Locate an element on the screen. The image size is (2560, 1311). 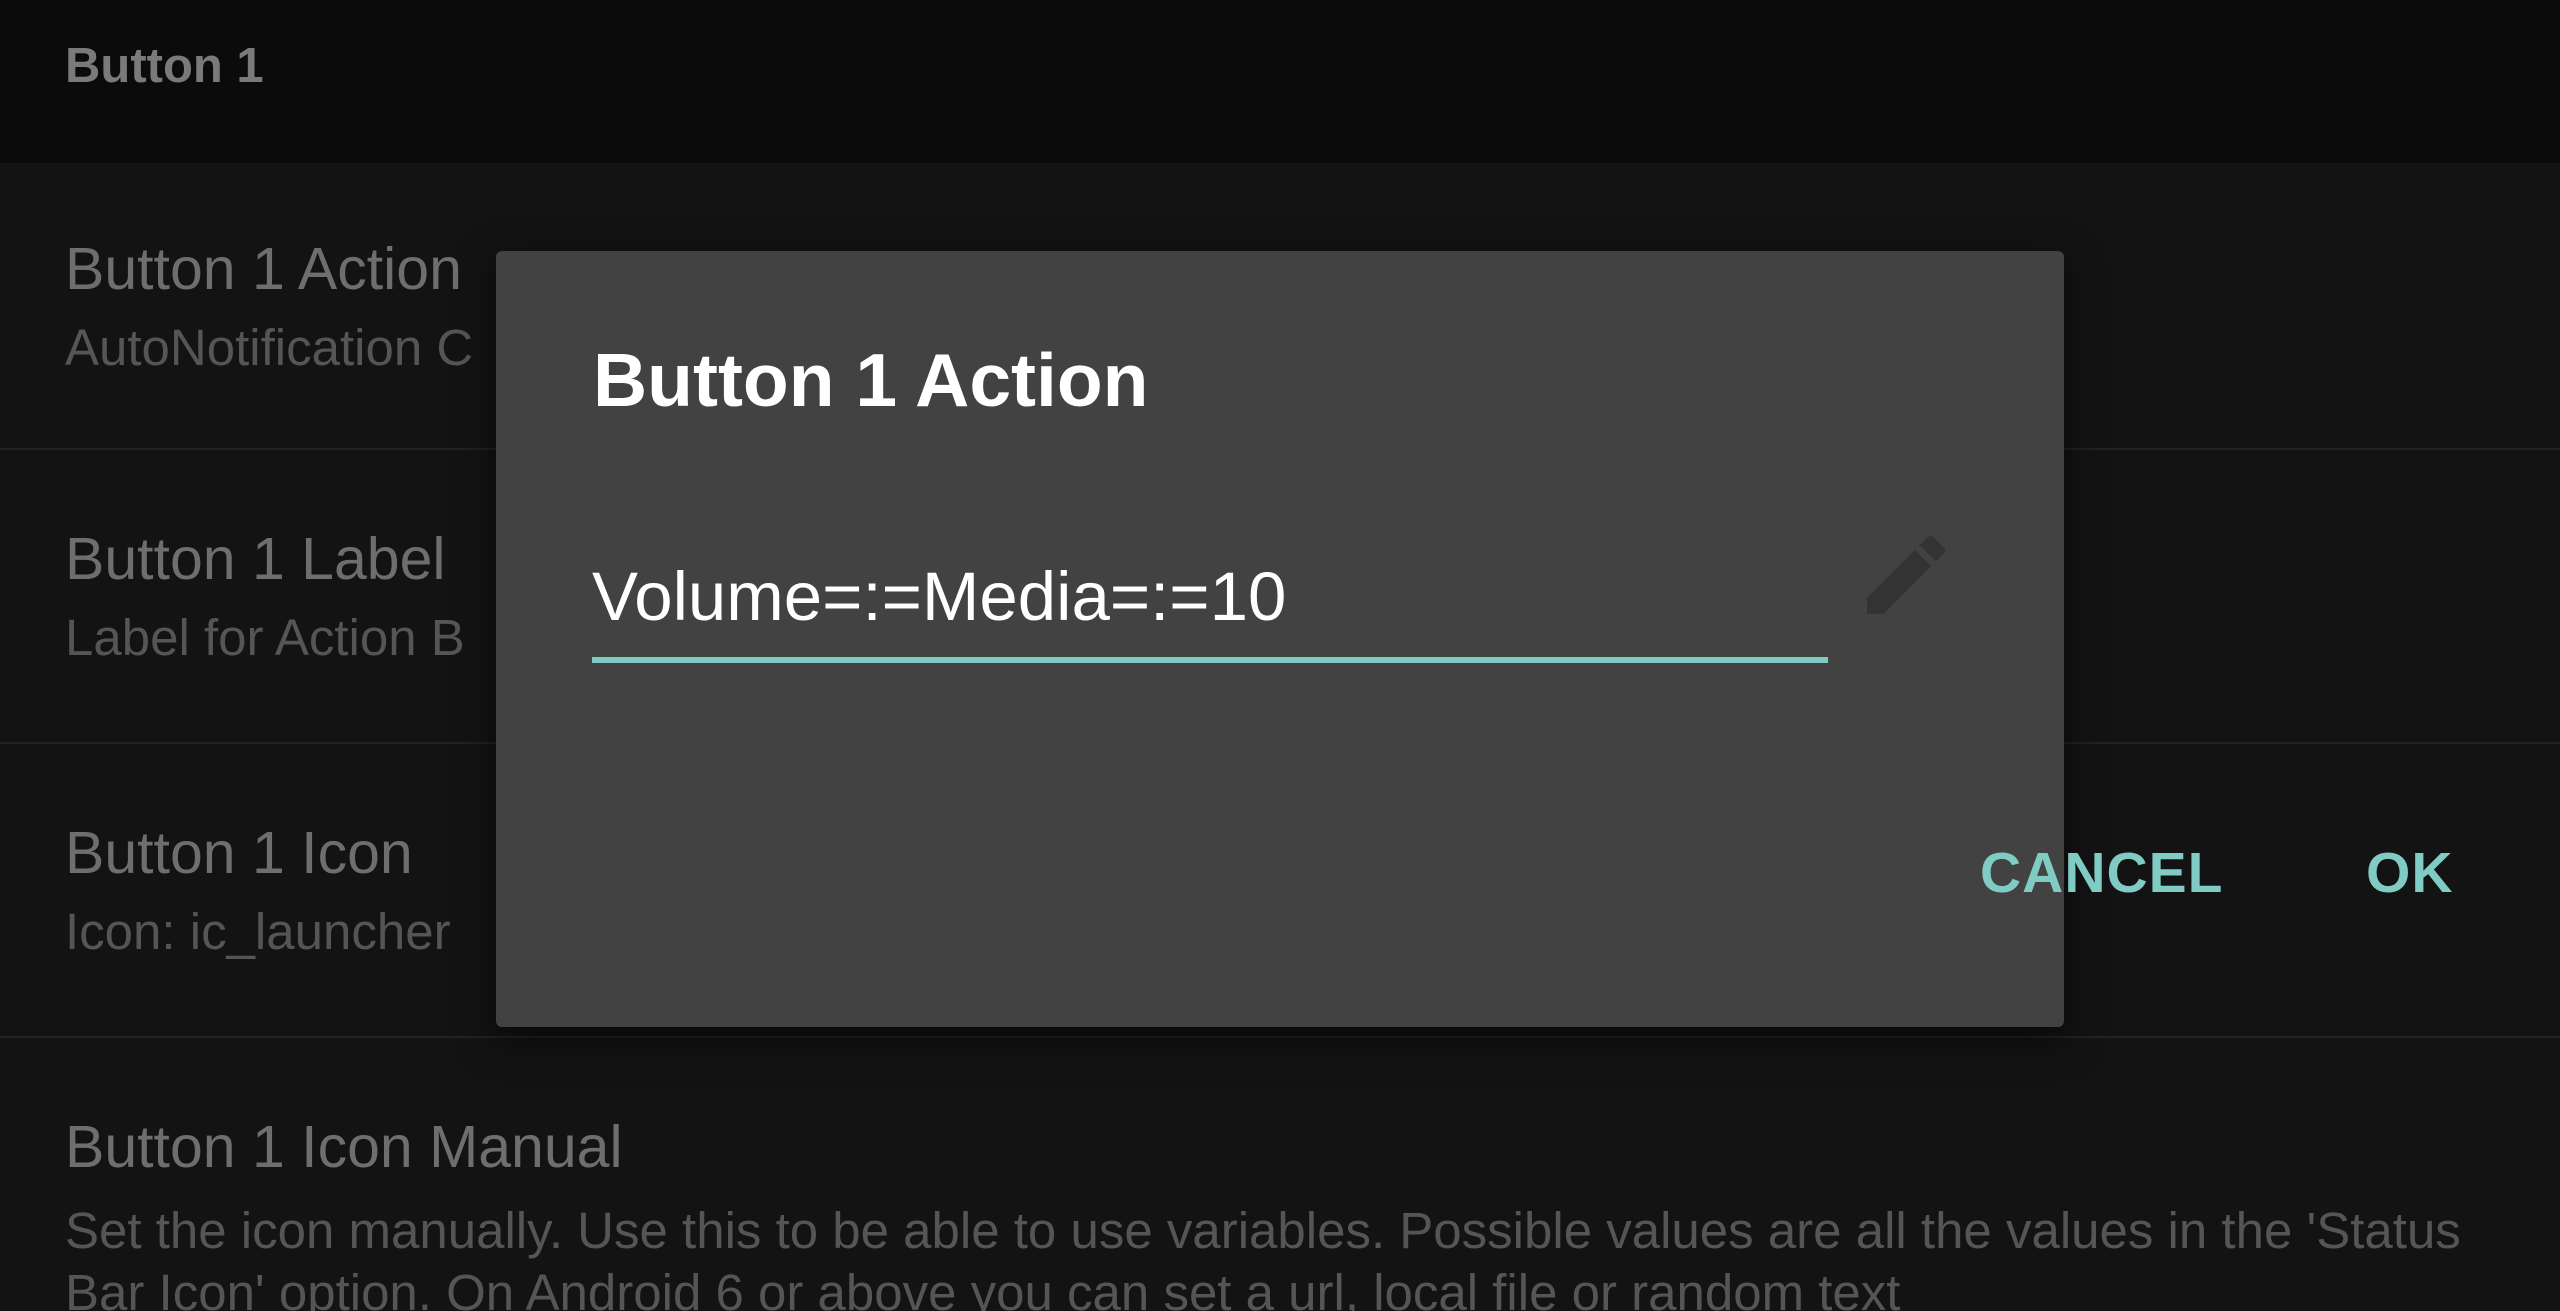
pref-title: Button 1 Icon Manual is located at coordinates (344, 1147).